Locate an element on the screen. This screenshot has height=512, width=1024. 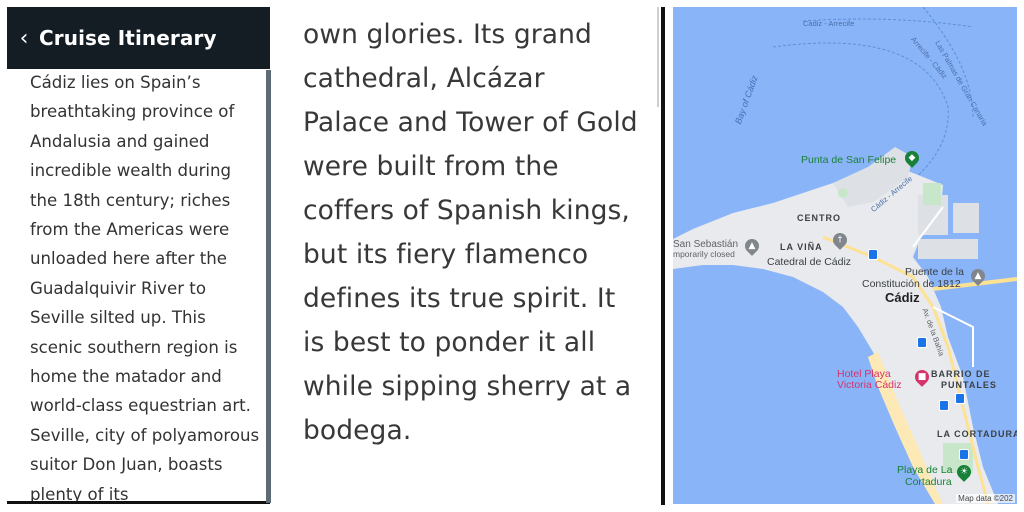
puente-label-line2: Constitución de 1812 is located at coordinates (911, 284).